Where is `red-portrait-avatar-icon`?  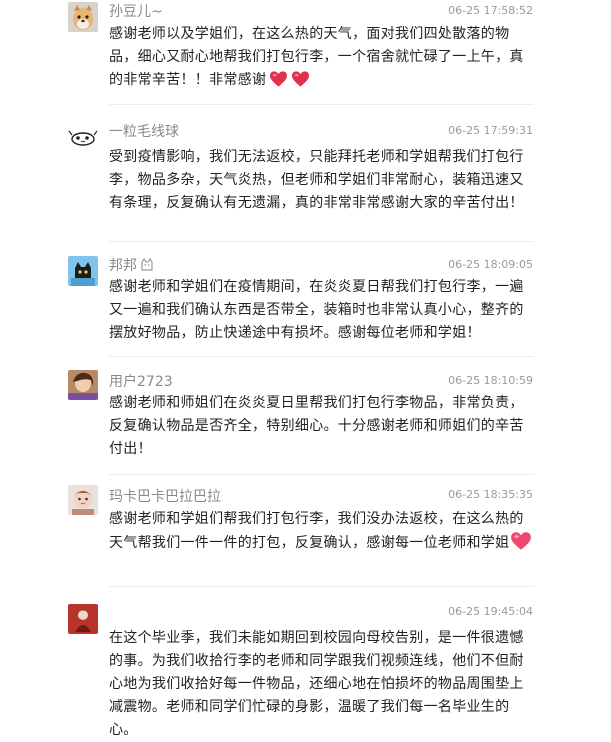
red-portrait-avatar-icon is located at coordinates (83, 619).